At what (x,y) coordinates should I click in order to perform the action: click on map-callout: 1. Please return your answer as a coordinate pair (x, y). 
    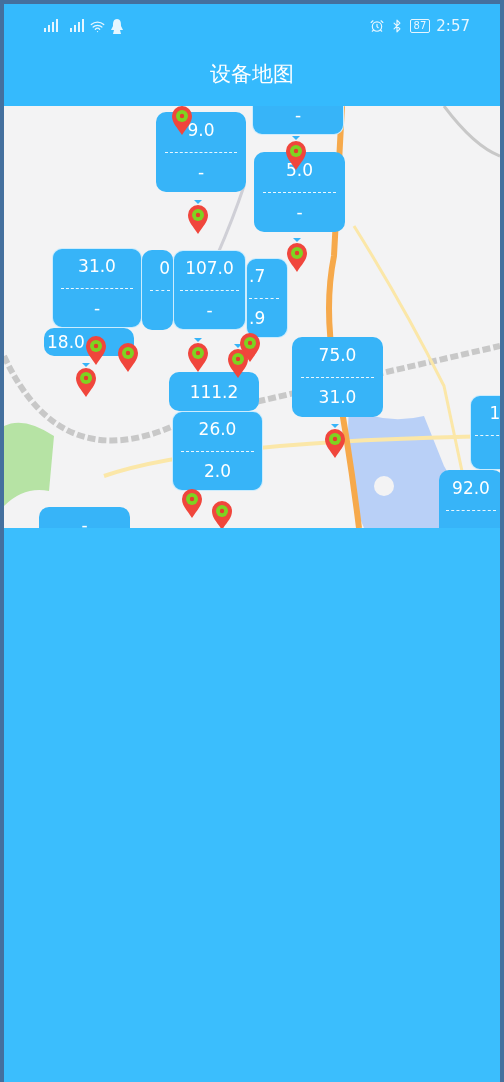
    Looking at the image, I should click on (485, 432).